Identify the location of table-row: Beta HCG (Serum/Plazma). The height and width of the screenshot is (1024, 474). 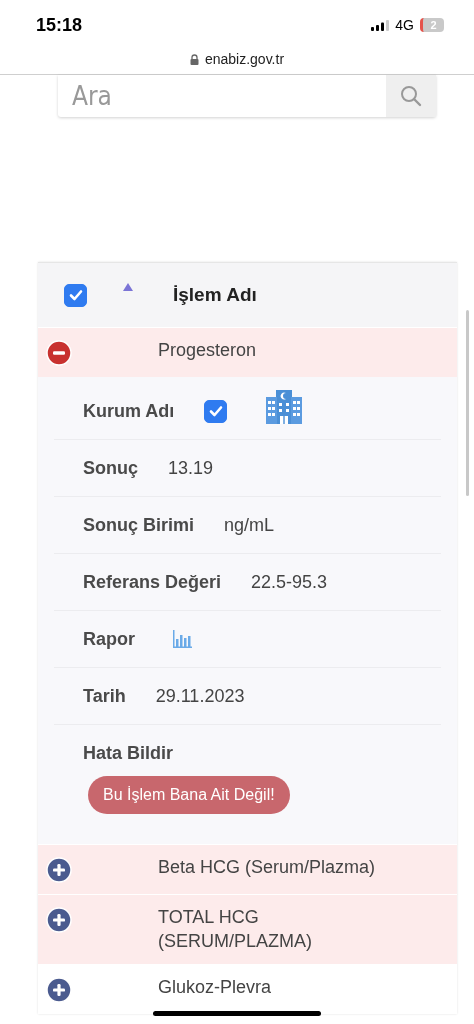
(247, 869).